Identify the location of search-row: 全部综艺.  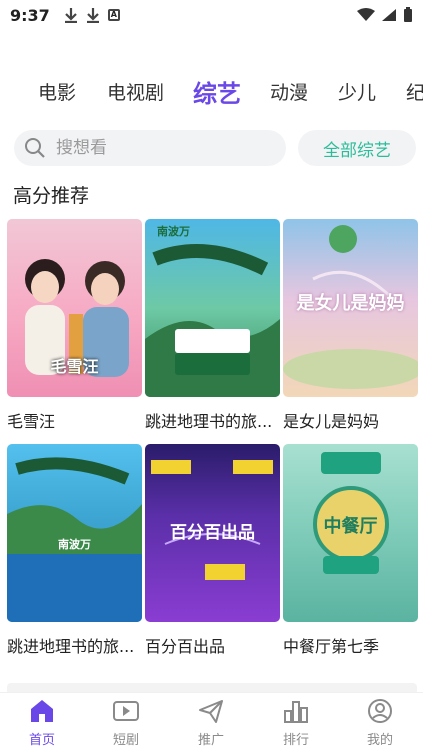
(215, 148).